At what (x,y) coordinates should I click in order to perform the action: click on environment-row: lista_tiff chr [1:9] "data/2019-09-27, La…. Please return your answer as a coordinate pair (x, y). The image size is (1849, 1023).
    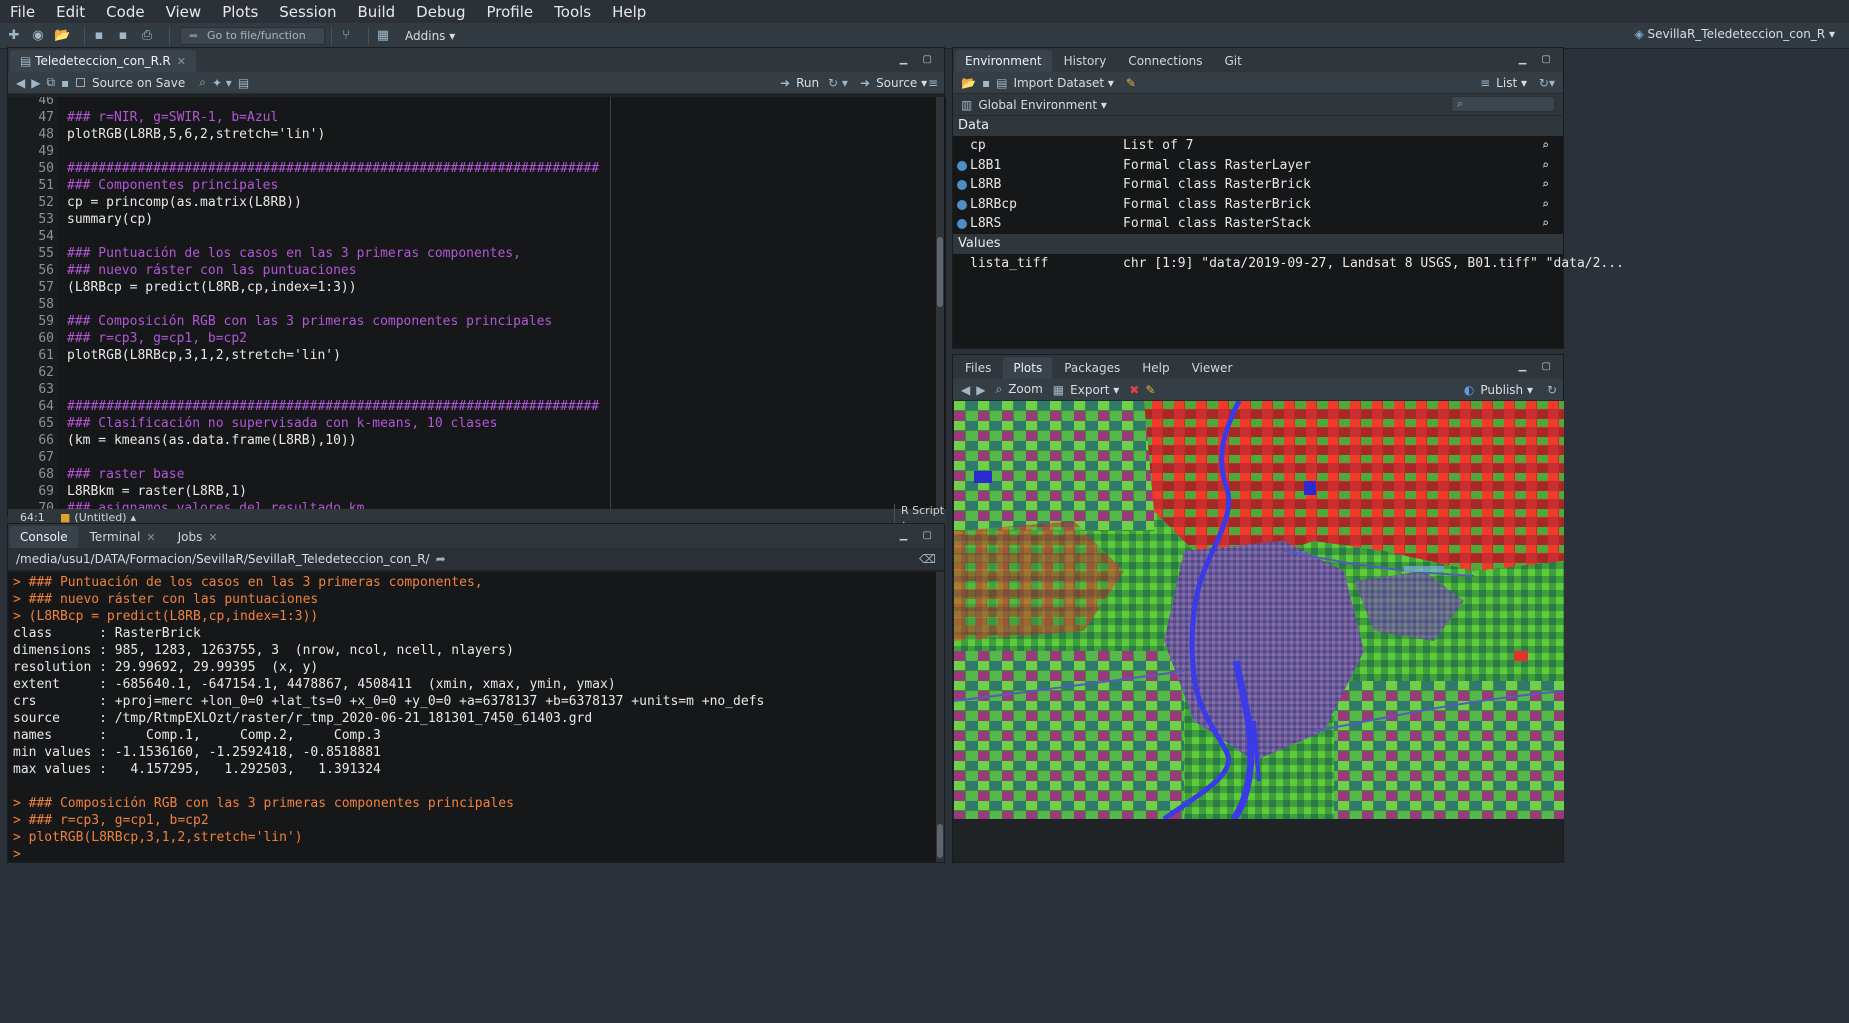
    Looking at the image, I should click on (1288, 264).